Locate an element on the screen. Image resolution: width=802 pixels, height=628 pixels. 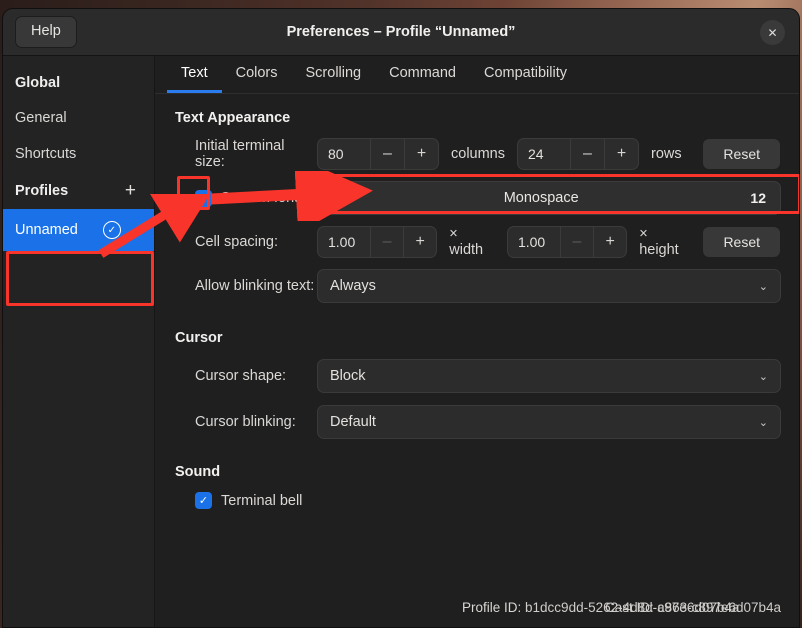
section-heading-sound: Sound is located at coordinates (198, 472).